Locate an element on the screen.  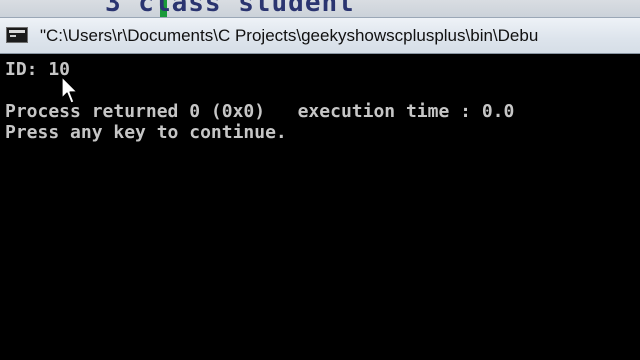
console-line-press-any-key: Press any key to continue. is located at coordinates (146, 132).